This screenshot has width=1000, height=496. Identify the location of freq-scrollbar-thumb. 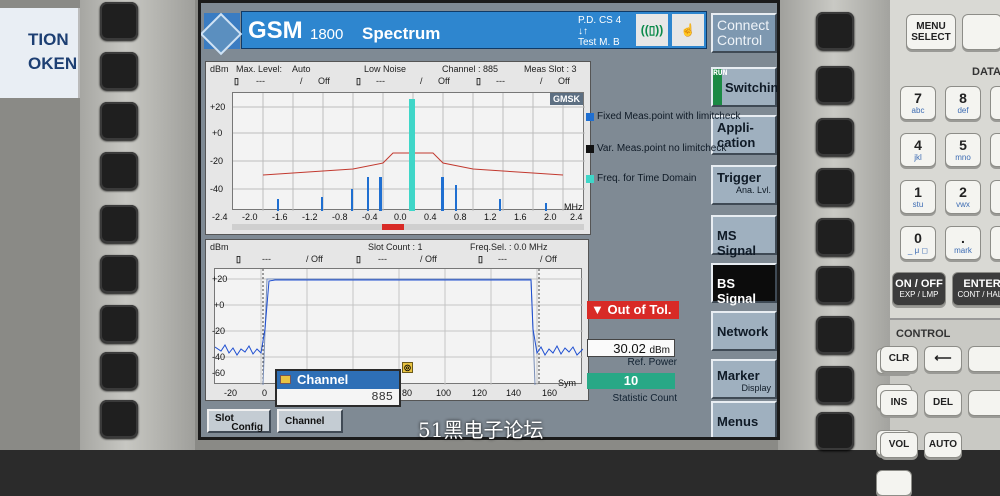
(393, 227).